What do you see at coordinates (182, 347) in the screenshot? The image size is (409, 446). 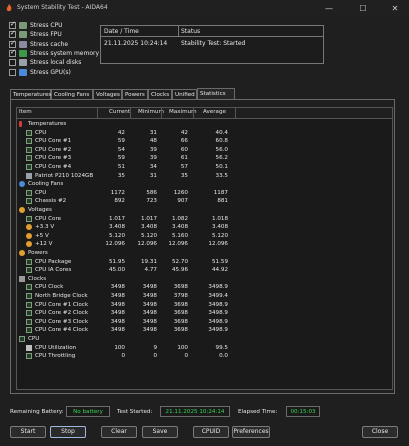 I see `value-maximum: 100` at bounding box center [182, 347].